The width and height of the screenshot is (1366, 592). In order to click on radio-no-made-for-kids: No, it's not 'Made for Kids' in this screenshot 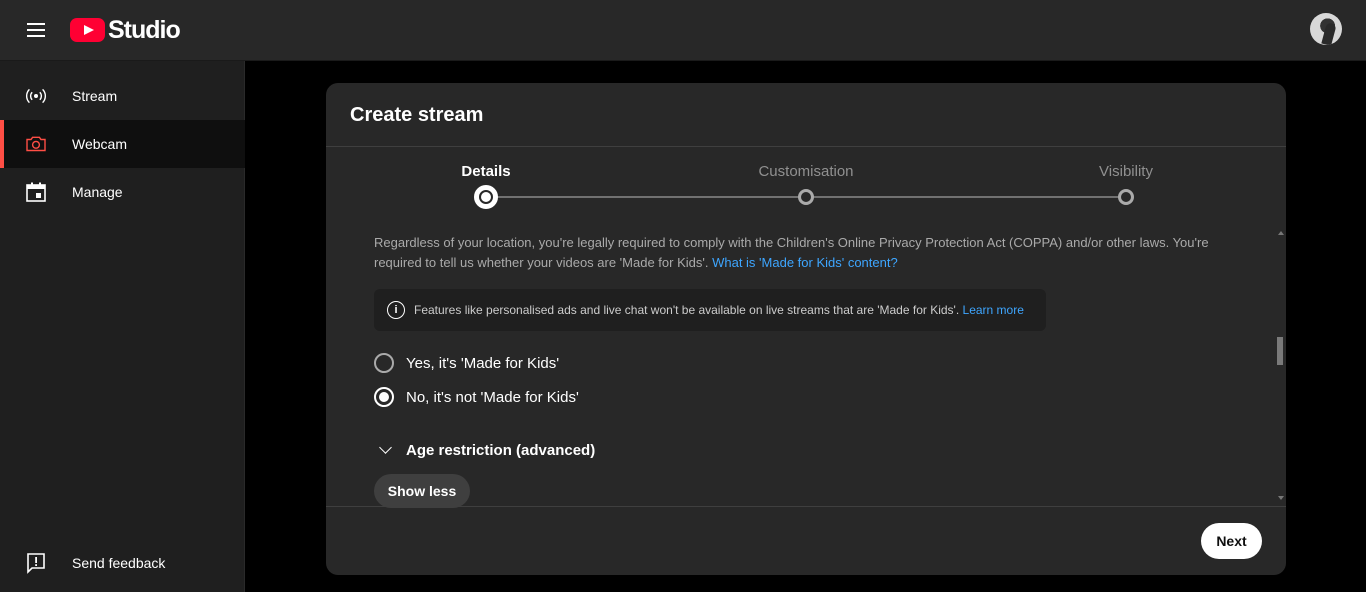, I will do `click(476, 397)`.